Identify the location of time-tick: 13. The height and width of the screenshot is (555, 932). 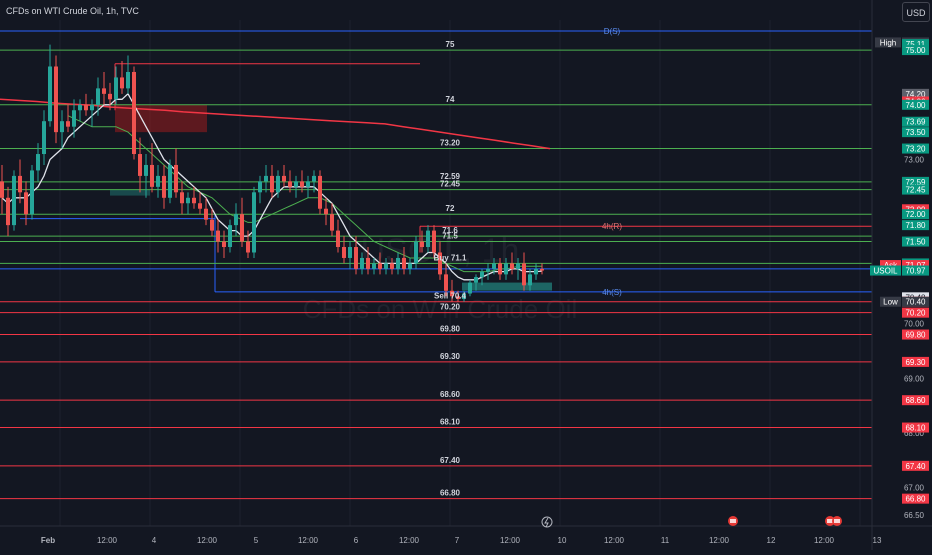
(877, 540).